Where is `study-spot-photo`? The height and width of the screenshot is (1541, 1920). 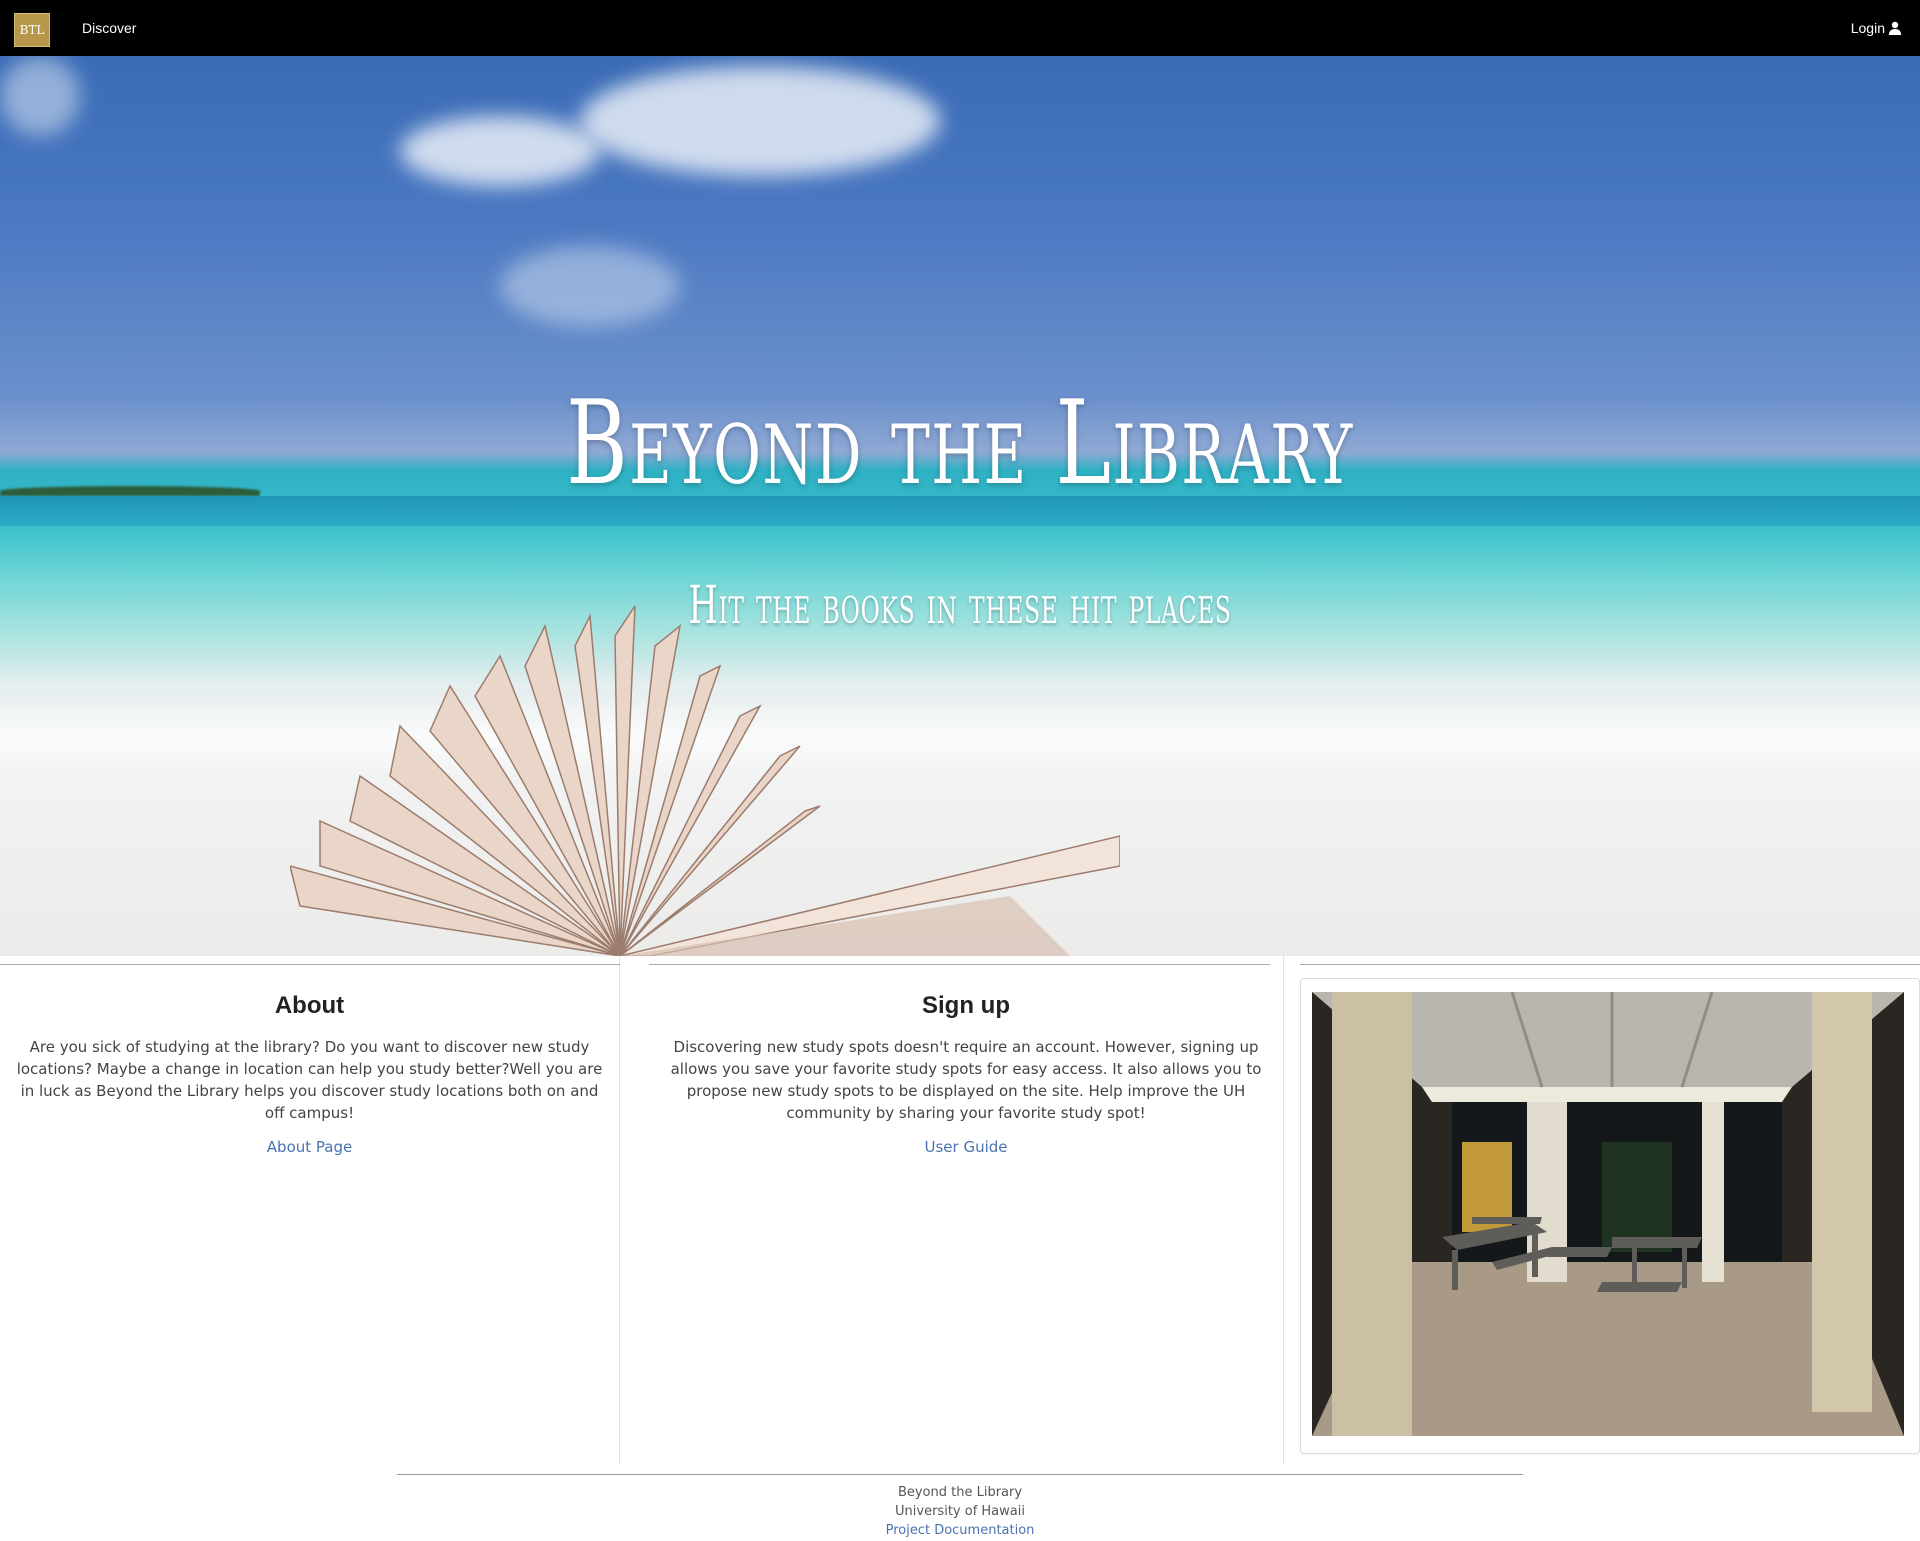
study-spot-photo is located at coordinates (1608, 1214).